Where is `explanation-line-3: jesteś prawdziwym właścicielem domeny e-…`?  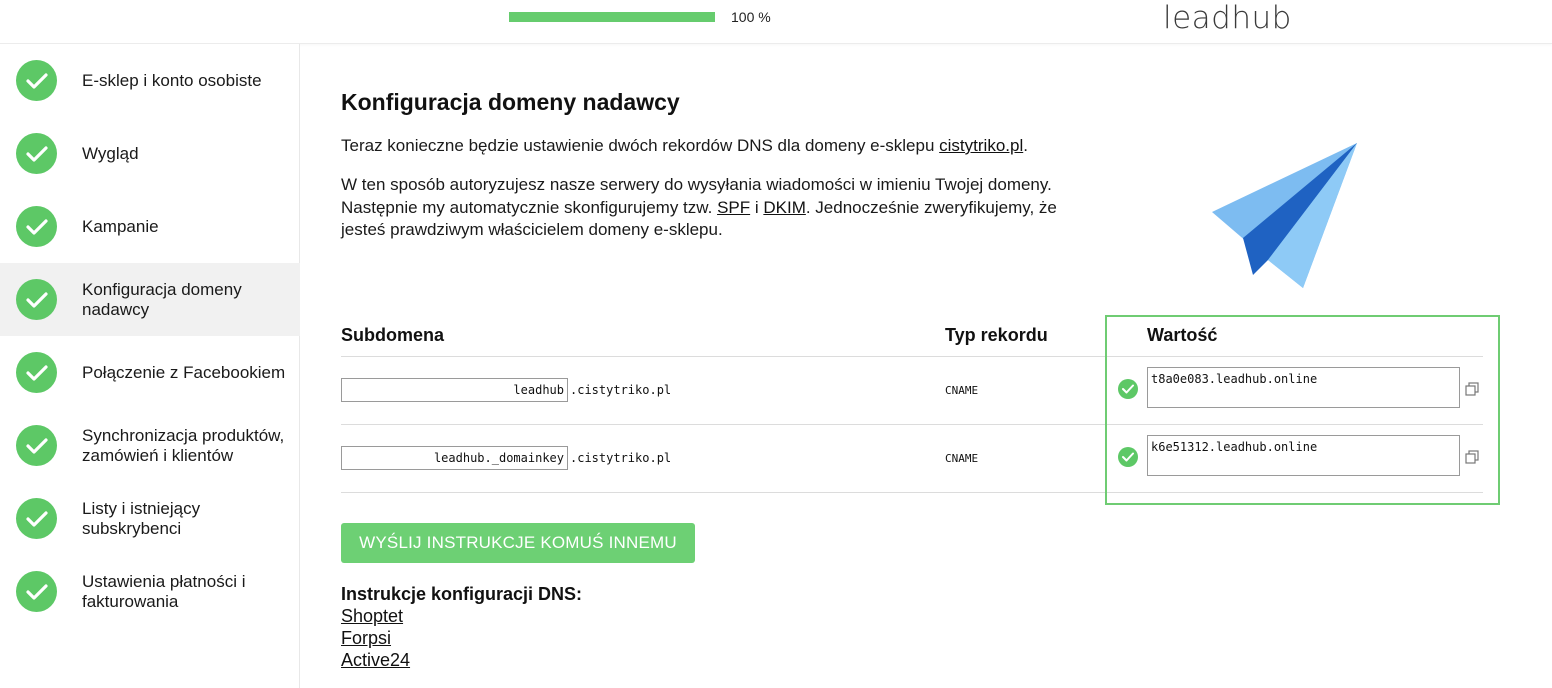 explanation-line-3: jesteś prawdziwym właścicielem domeny e-… is located at coordinates (532, 229).